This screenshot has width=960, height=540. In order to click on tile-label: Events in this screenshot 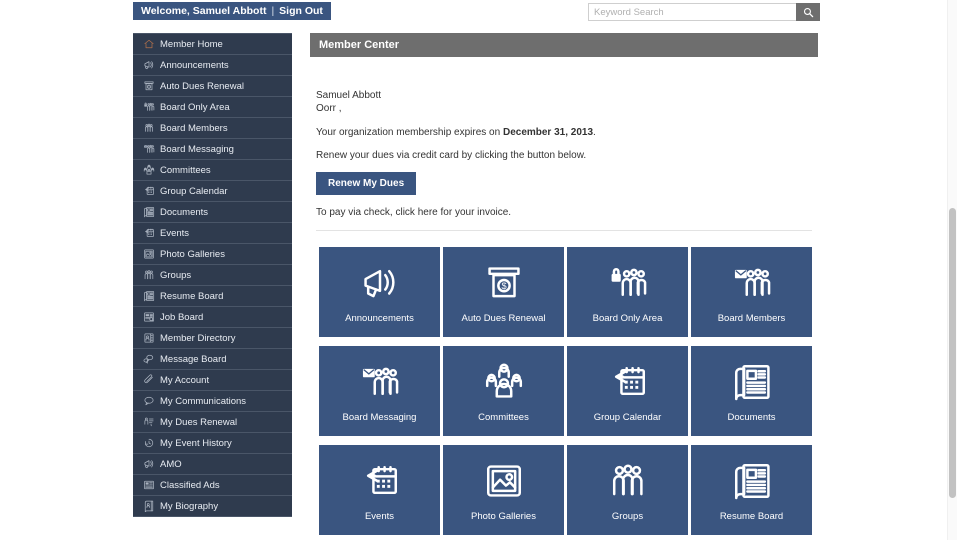, I will do `click(379, 516)`.